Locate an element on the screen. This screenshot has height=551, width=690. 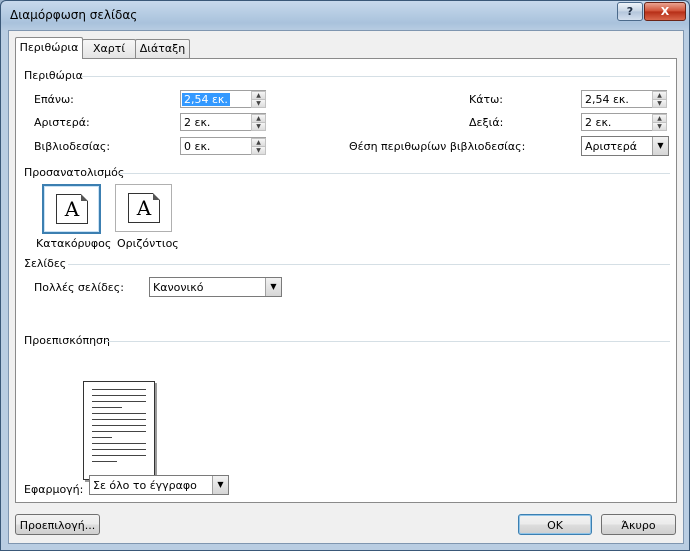
cancel-button: Άκυρο is located at coordinates (638, 524).